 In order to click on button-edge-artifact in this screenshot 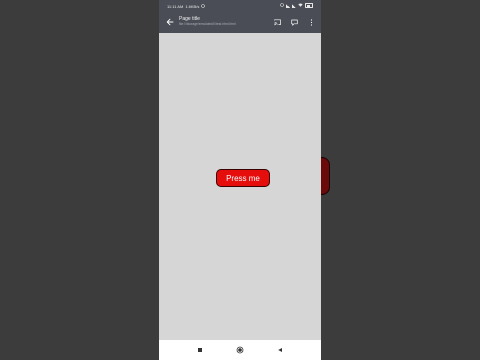, I will do `click(325, 176)`.